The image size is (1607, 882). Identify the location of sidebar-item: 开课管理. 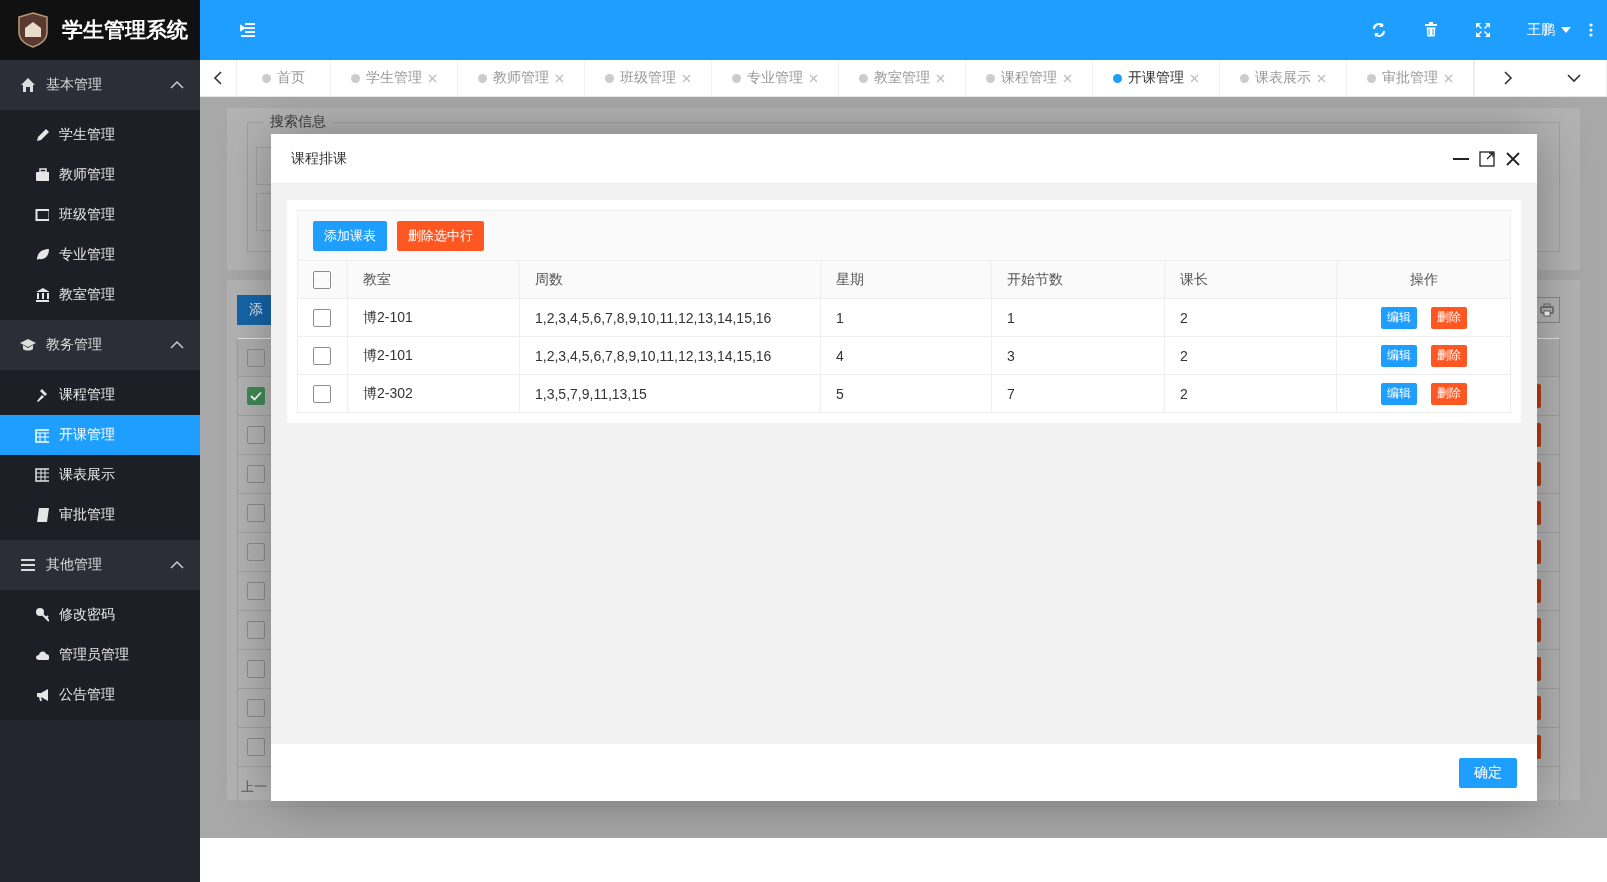
(100, 435).